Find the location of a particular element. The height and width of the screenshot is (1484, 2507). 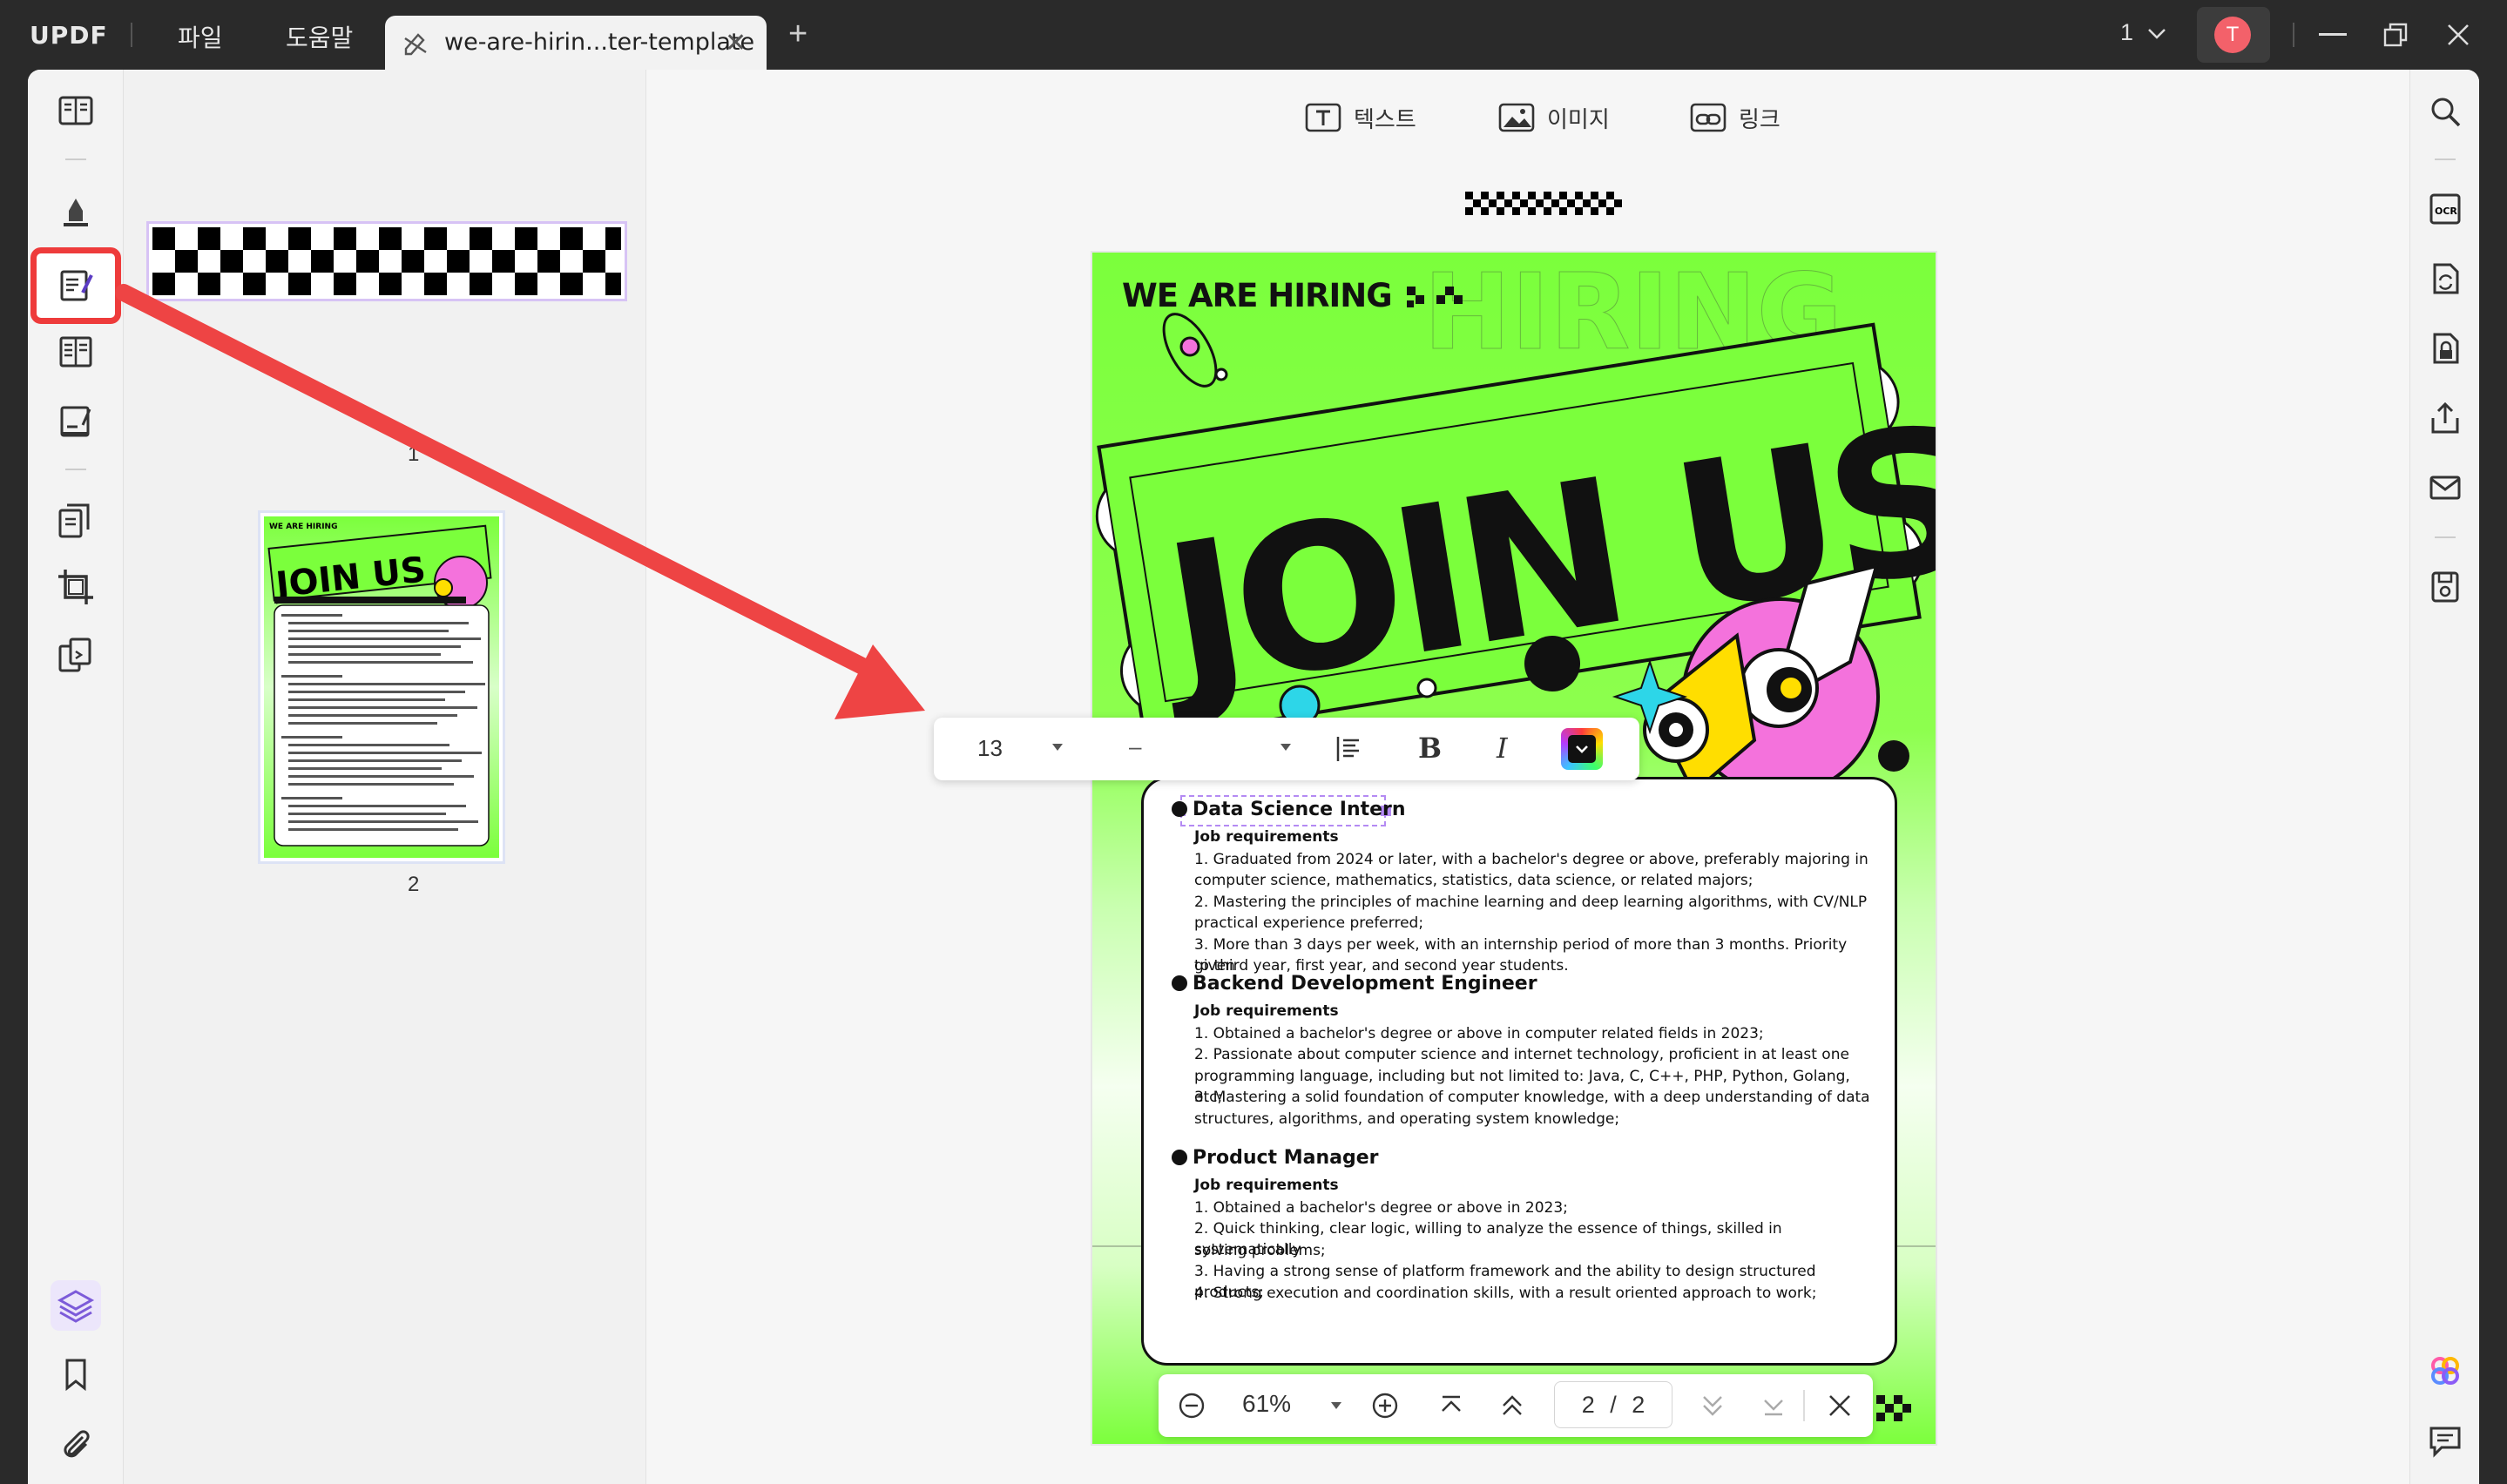

svg-text: WE ARE HIRING is located at coordinates (303, 527).